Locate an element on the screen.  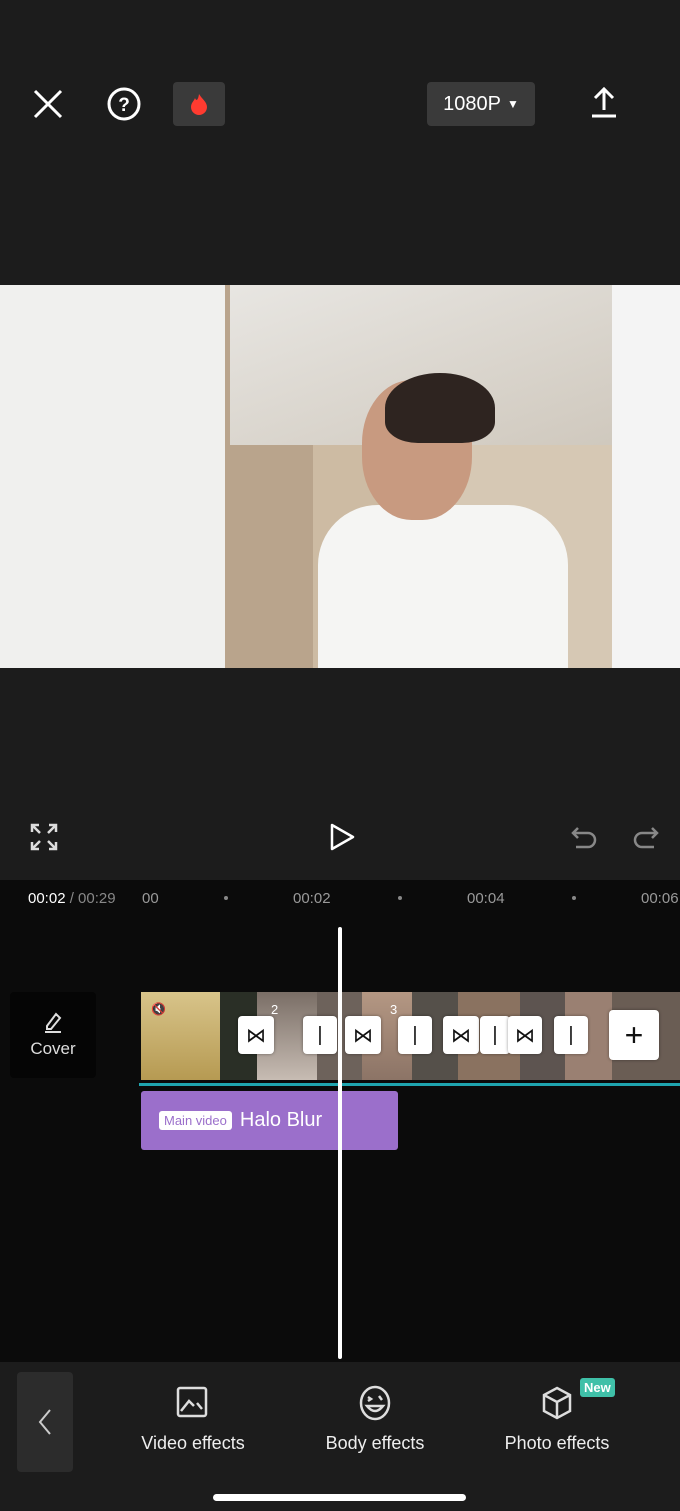
add-clip-button: + is located at coordinates (634, 1035).